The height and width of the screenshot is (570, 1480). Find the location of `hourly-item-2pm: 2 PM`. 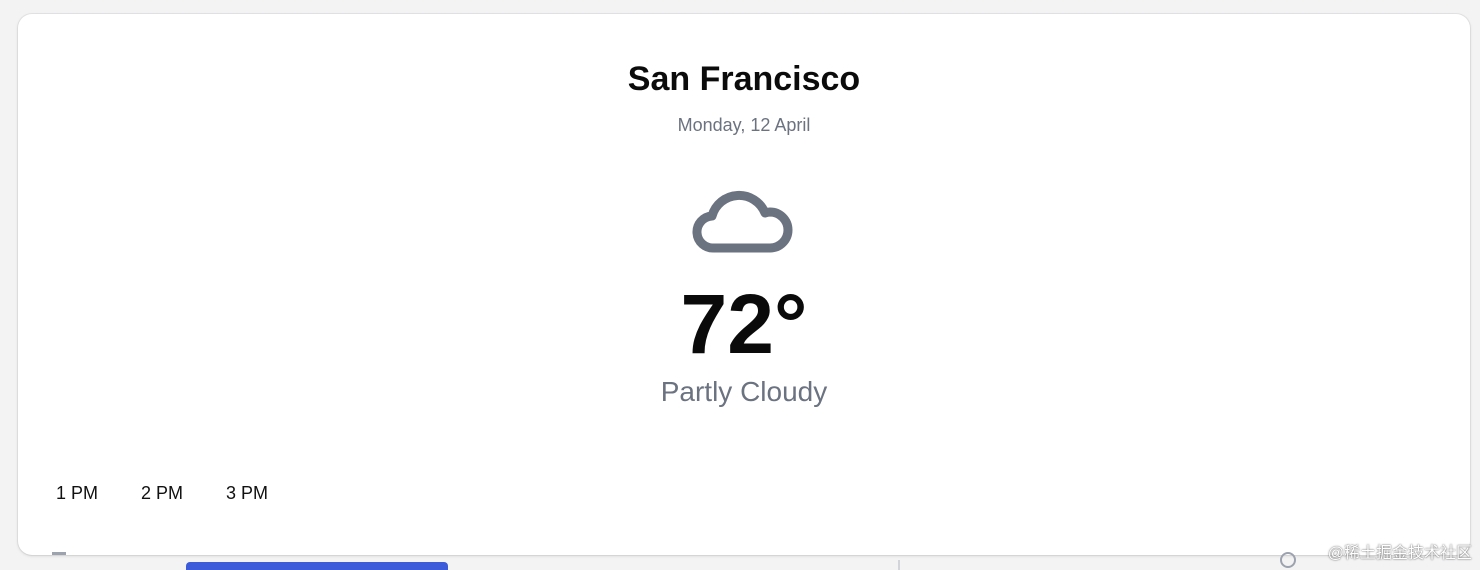

hourly-item-2pm: 2 PM is located at coordinates (162, 493).